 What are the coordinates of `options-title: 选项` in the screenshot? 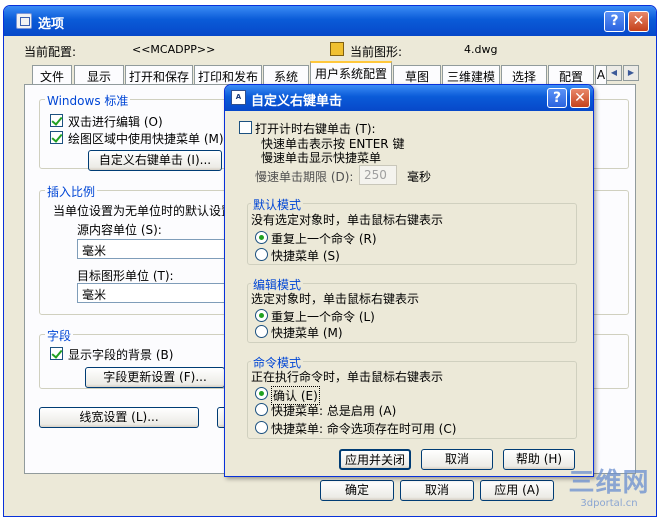 It's located at (51, 24).